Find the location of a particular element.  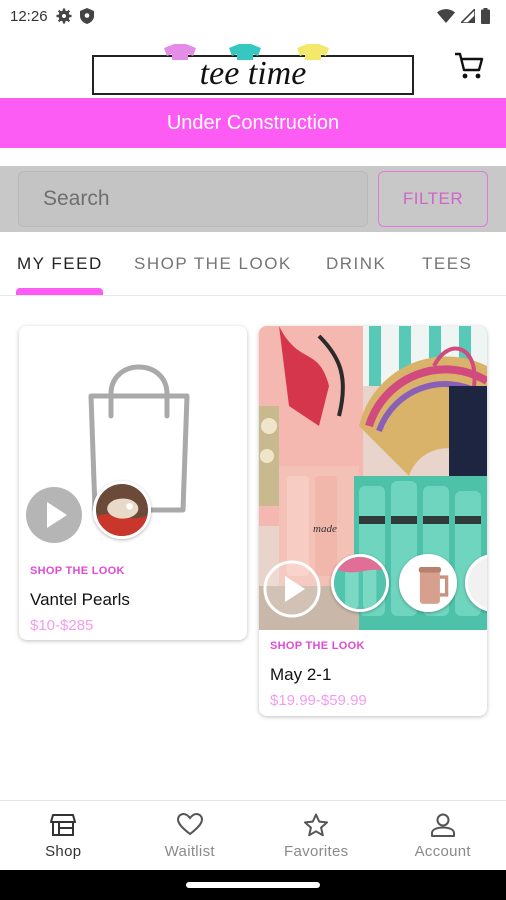

home-gesture-handle is located at coordinates (253, 885).